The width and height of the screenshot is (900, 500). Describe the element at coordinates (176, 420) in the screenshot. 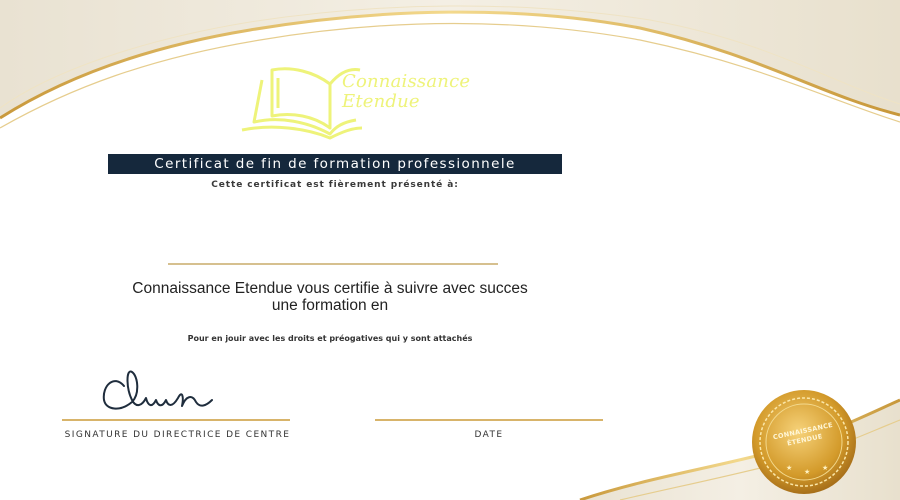

I see `signature-line` at that location.